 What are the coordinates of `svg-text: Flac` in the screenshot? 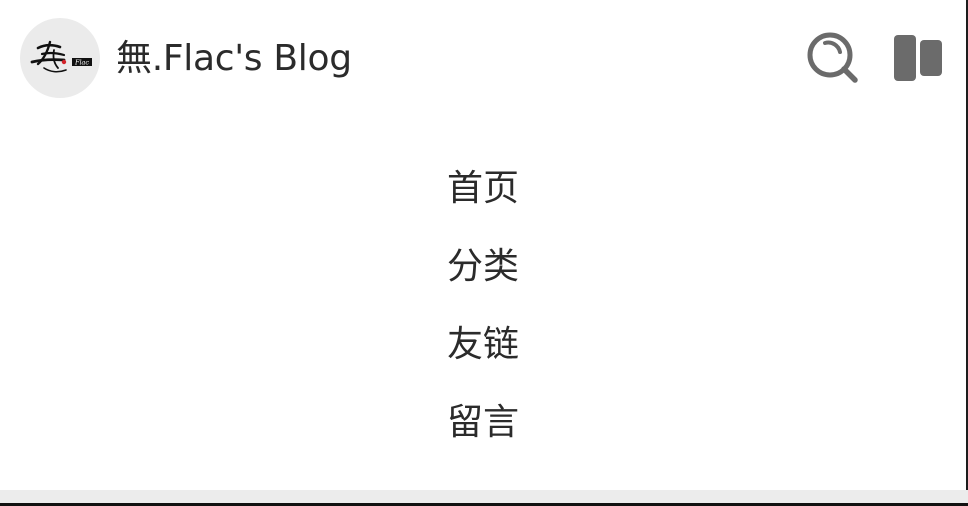 It's located at (81, 63).